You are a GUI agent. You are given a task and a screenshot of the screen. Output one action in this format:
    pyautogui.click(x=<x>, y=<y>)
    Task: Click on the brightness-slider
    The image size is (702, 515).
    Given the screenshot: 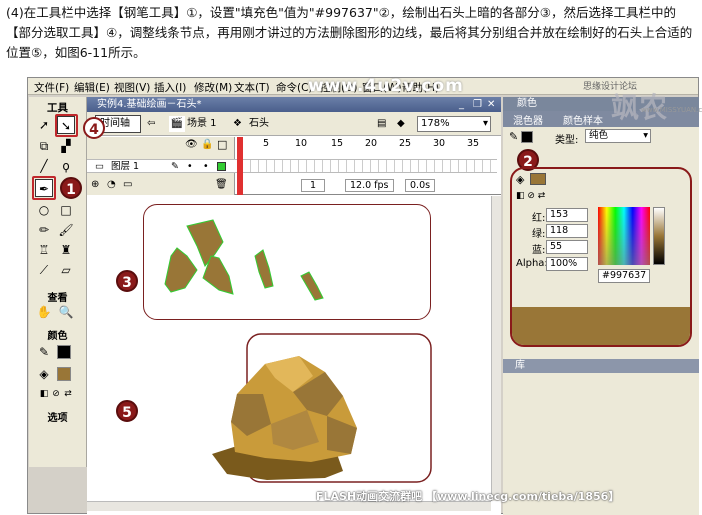 What is the action you would take?
    pyautogui.click(x=659, y=236)
    